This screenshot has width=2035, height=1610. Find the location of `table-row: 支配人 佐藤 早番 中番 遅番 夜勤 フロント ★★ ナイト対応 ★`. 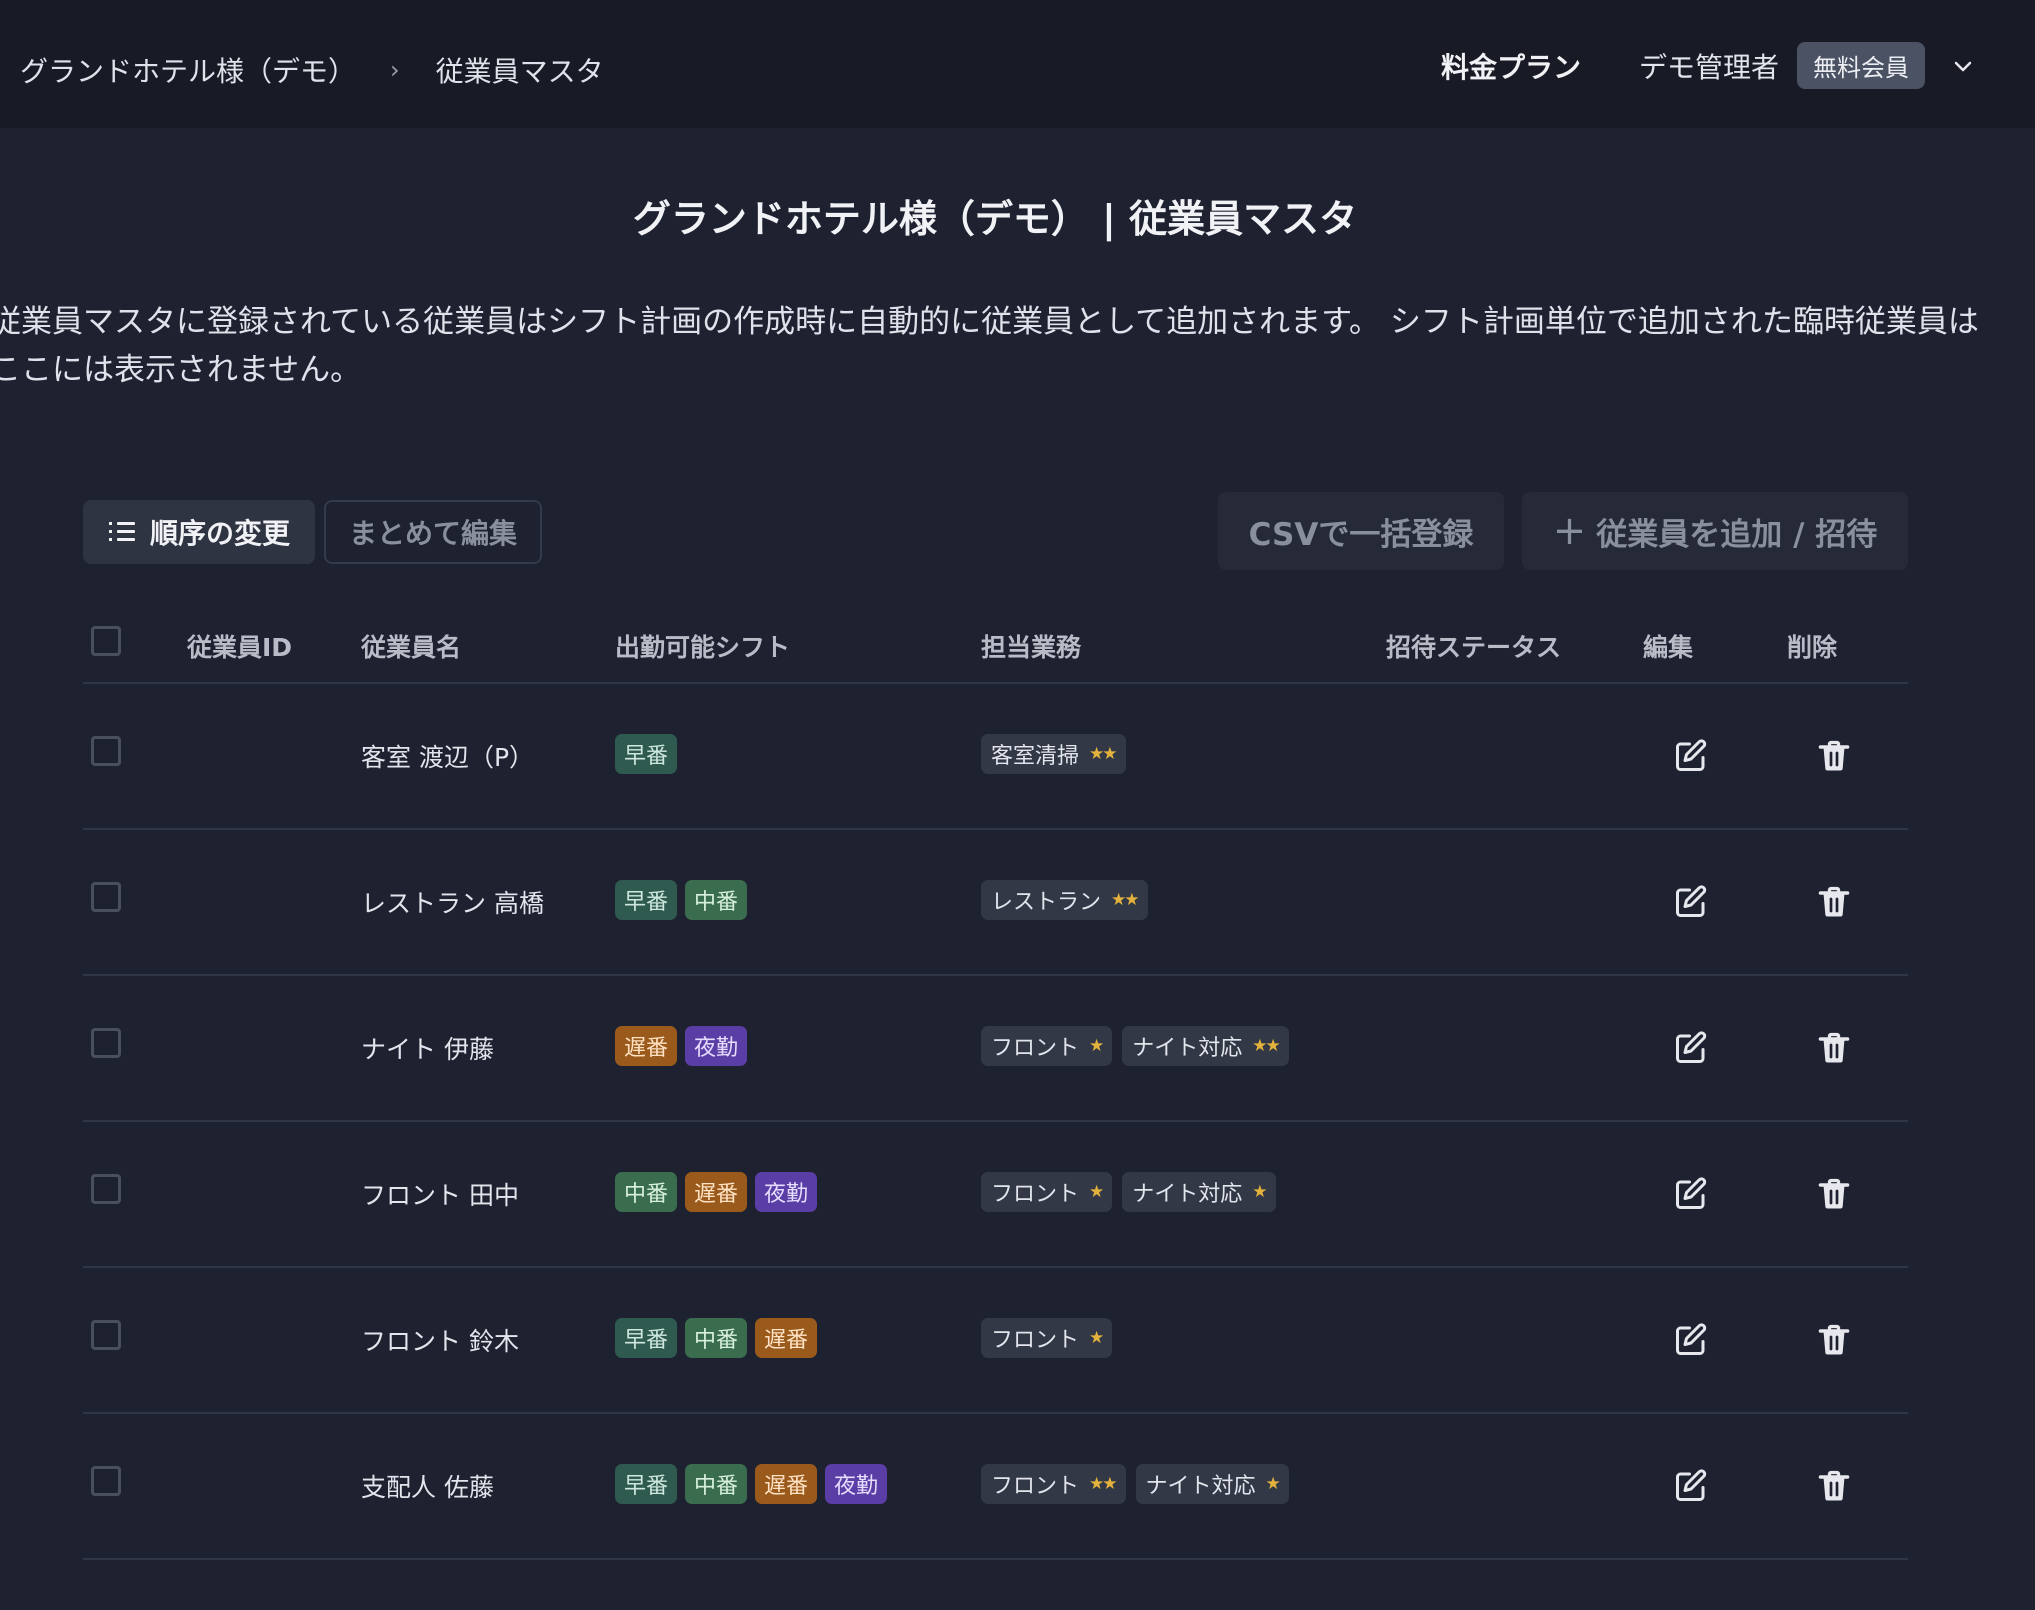

table-row: 支配人 佐藤 早番 中番 遅番 夜勤 フロント ★★ ナイト対応 ★ is located at coordinates (995, 1487).